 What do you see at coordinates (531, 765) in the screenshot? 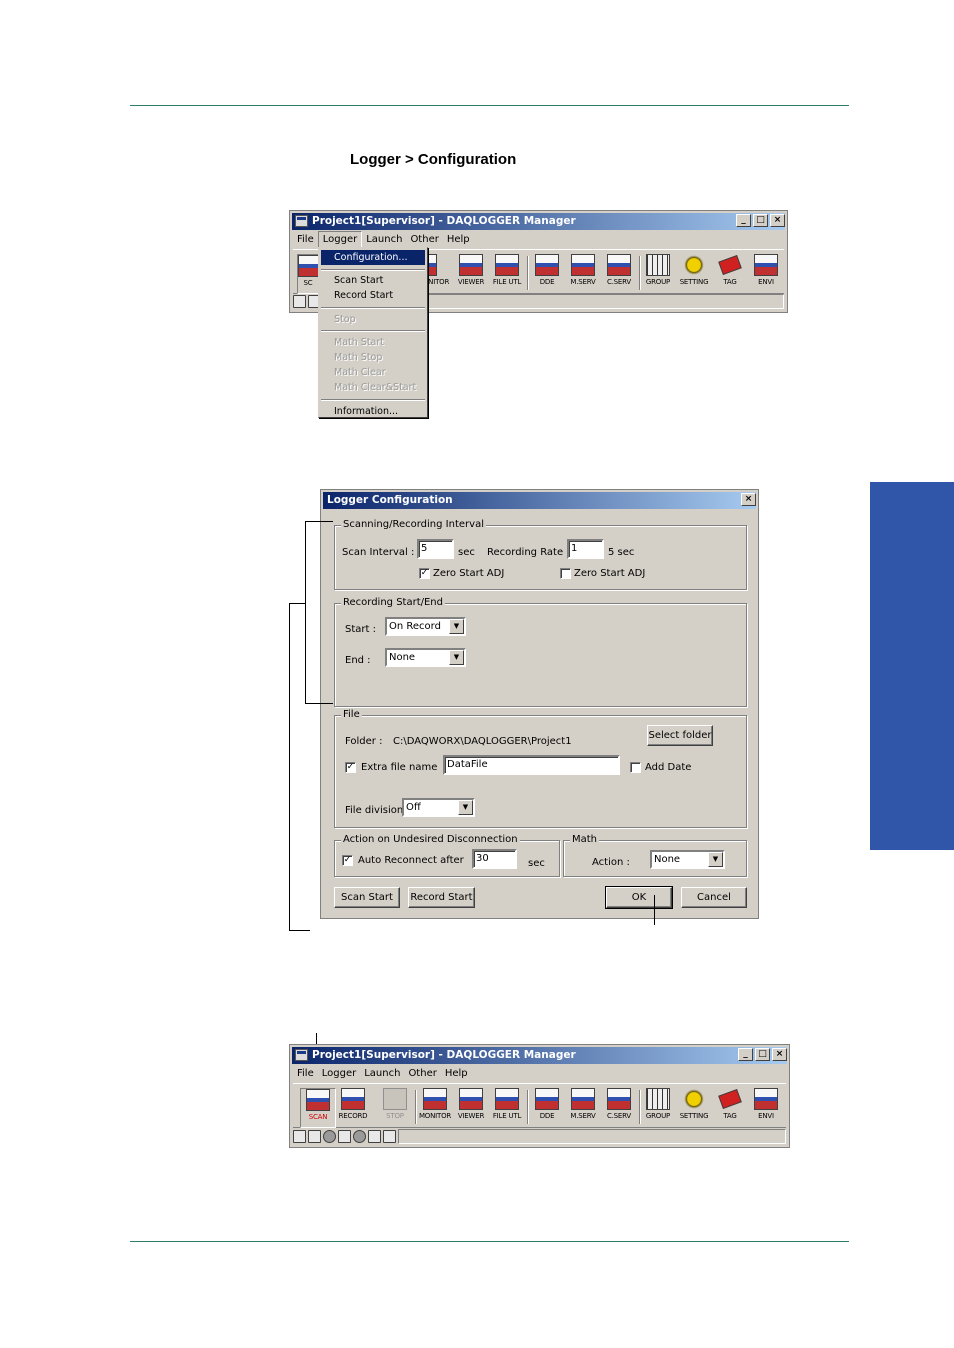
I see `extra-file-name-input: DataFile` at bounding box center [531, 765].